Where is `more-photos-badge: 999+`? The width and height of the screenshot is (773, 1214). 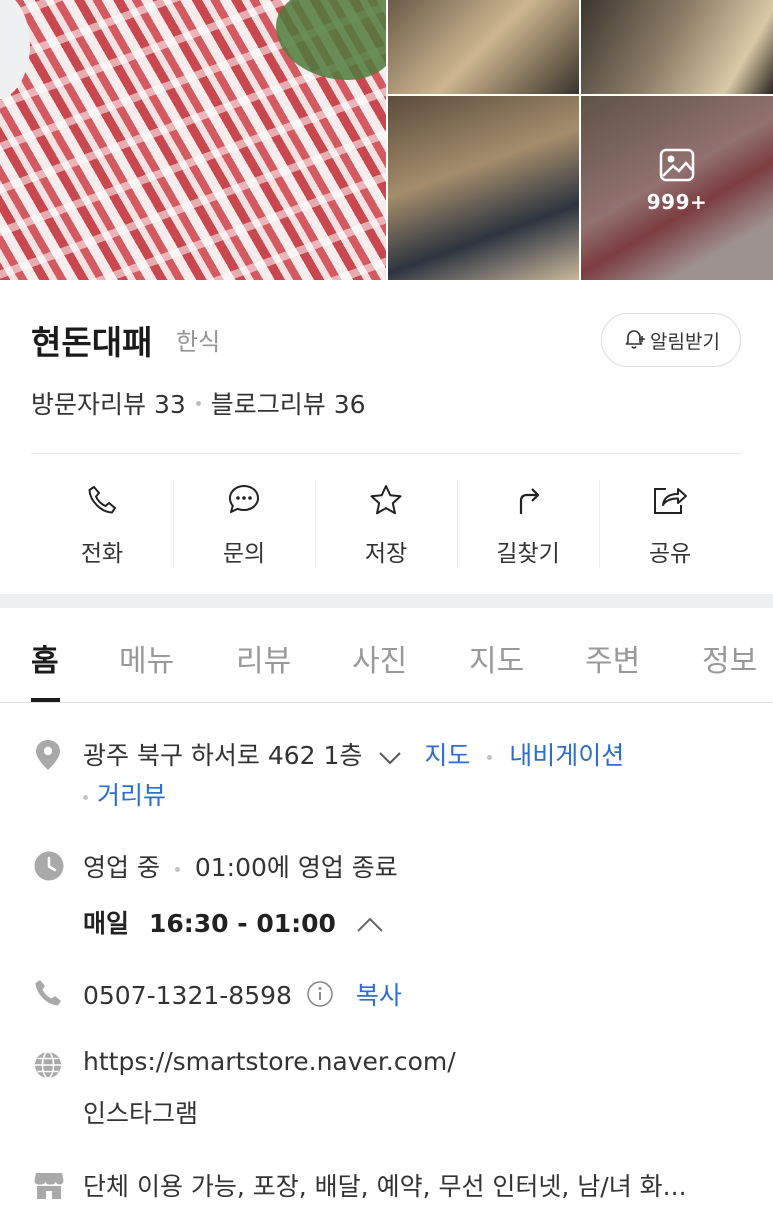
more-photos-badge: 999+ is located at coordinates (677, 181).